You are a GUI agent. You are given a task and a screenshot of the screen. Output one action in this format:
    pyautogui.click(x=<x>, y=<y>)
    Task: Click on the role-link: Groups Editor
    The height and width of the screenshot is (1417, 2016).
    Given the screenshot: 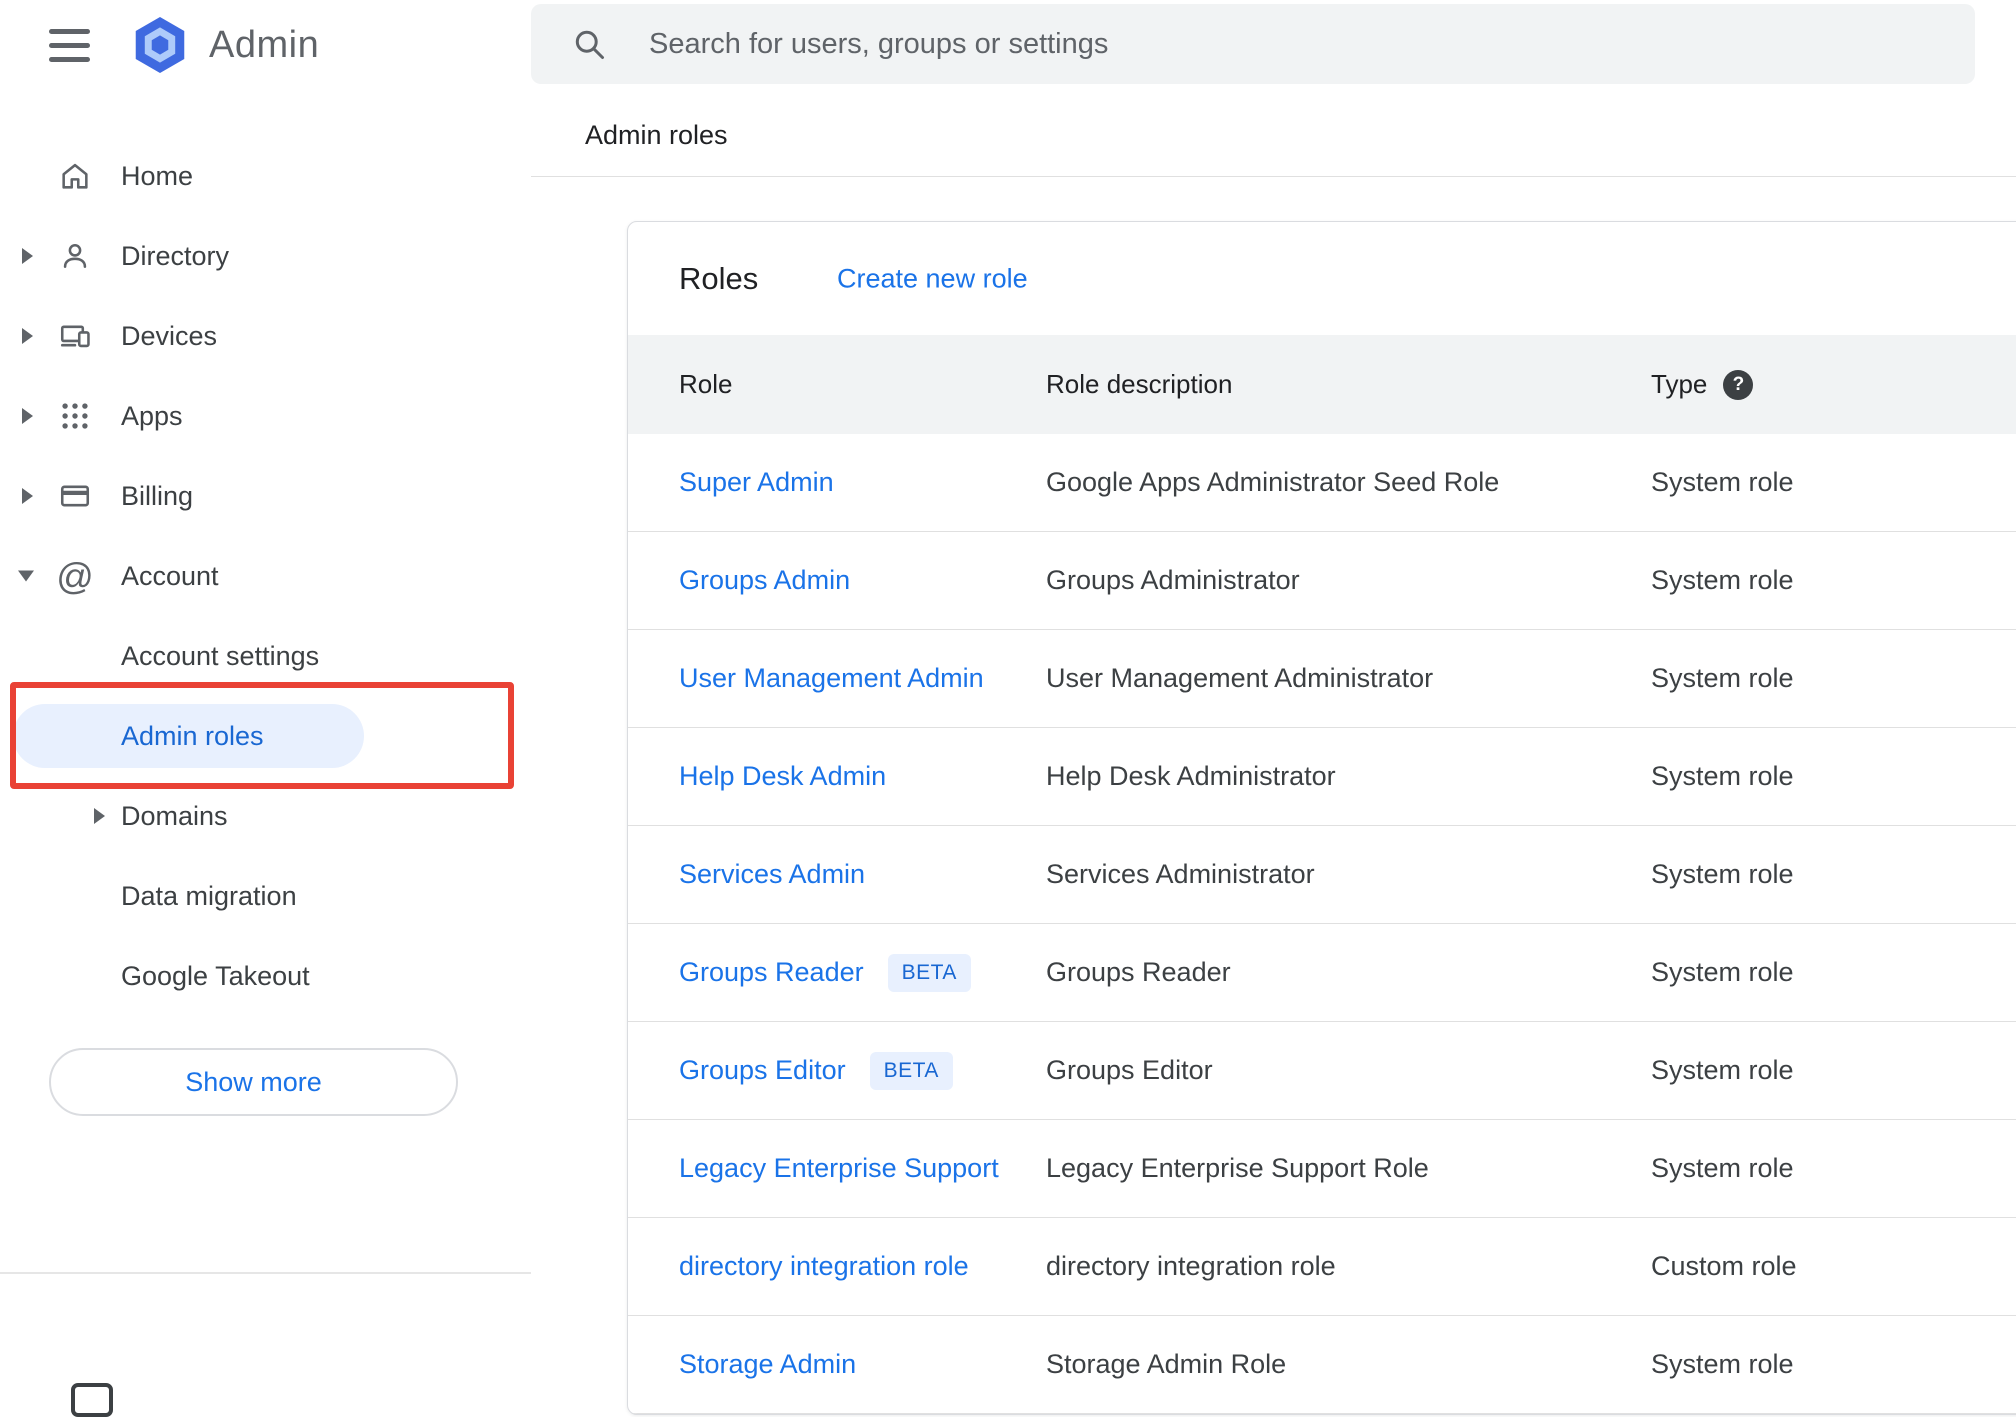 What is the action you would take?
    pyautogui.click(x=762, y=1070)
    